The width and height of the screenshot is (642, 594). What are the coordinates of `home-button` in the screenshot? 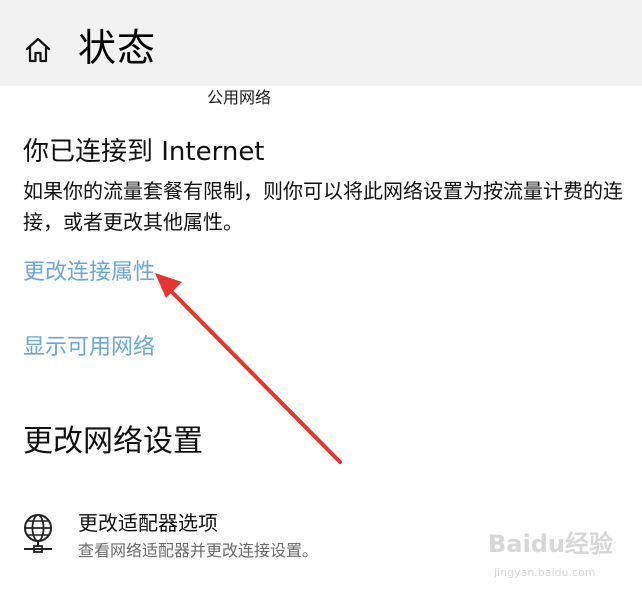 It's located at (38, 50).